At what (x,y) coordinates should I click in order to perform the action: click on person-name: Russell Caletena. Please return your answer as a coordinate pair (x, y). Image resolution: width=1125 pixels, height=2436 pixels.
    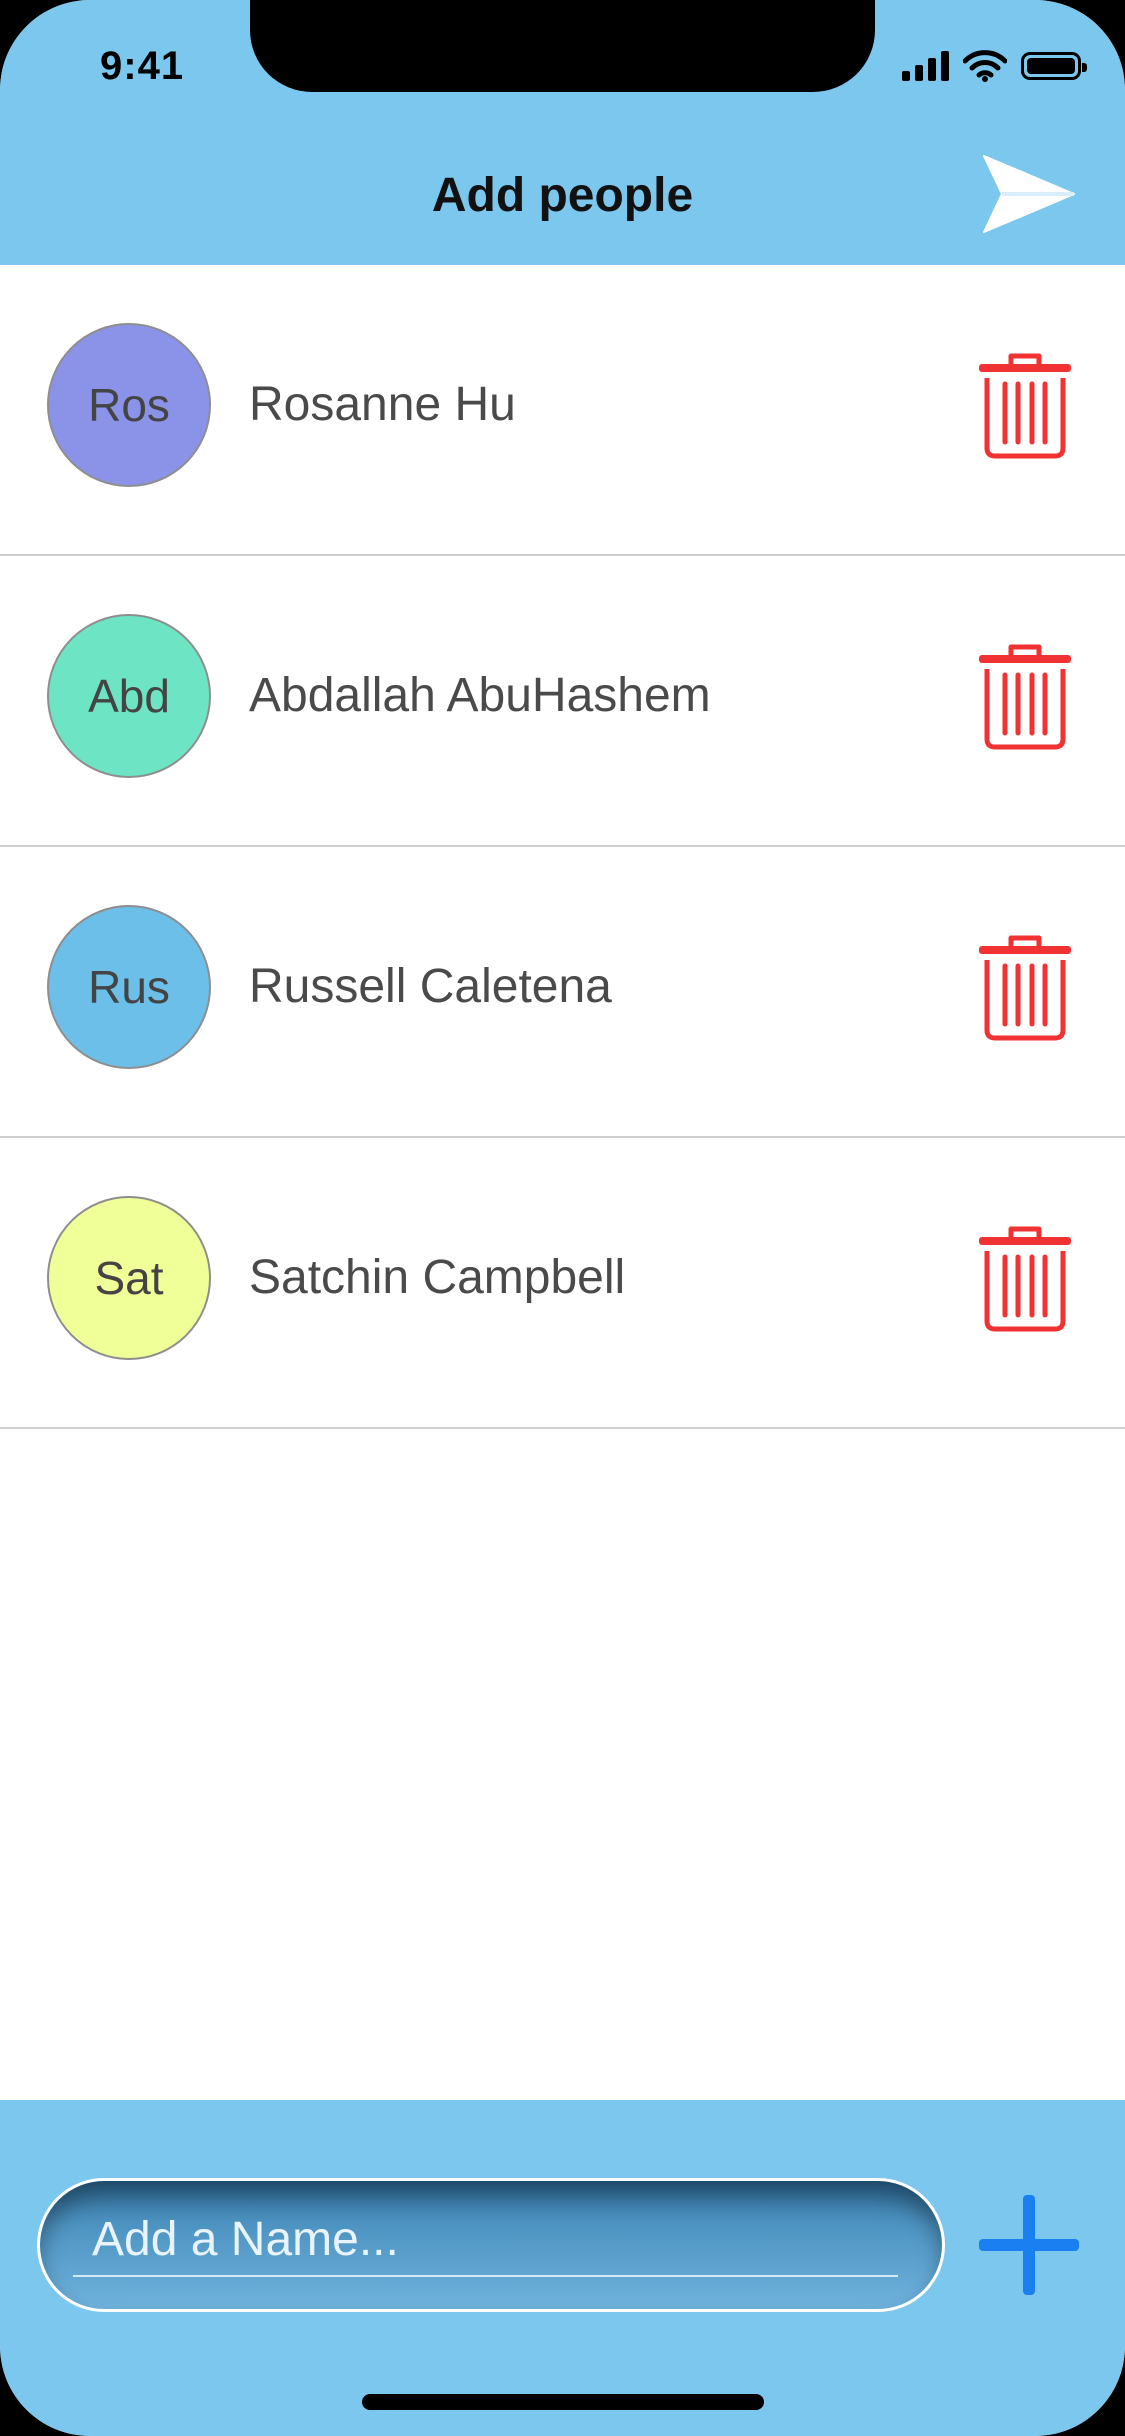
    Looking at the image, I should click on (430, 986).